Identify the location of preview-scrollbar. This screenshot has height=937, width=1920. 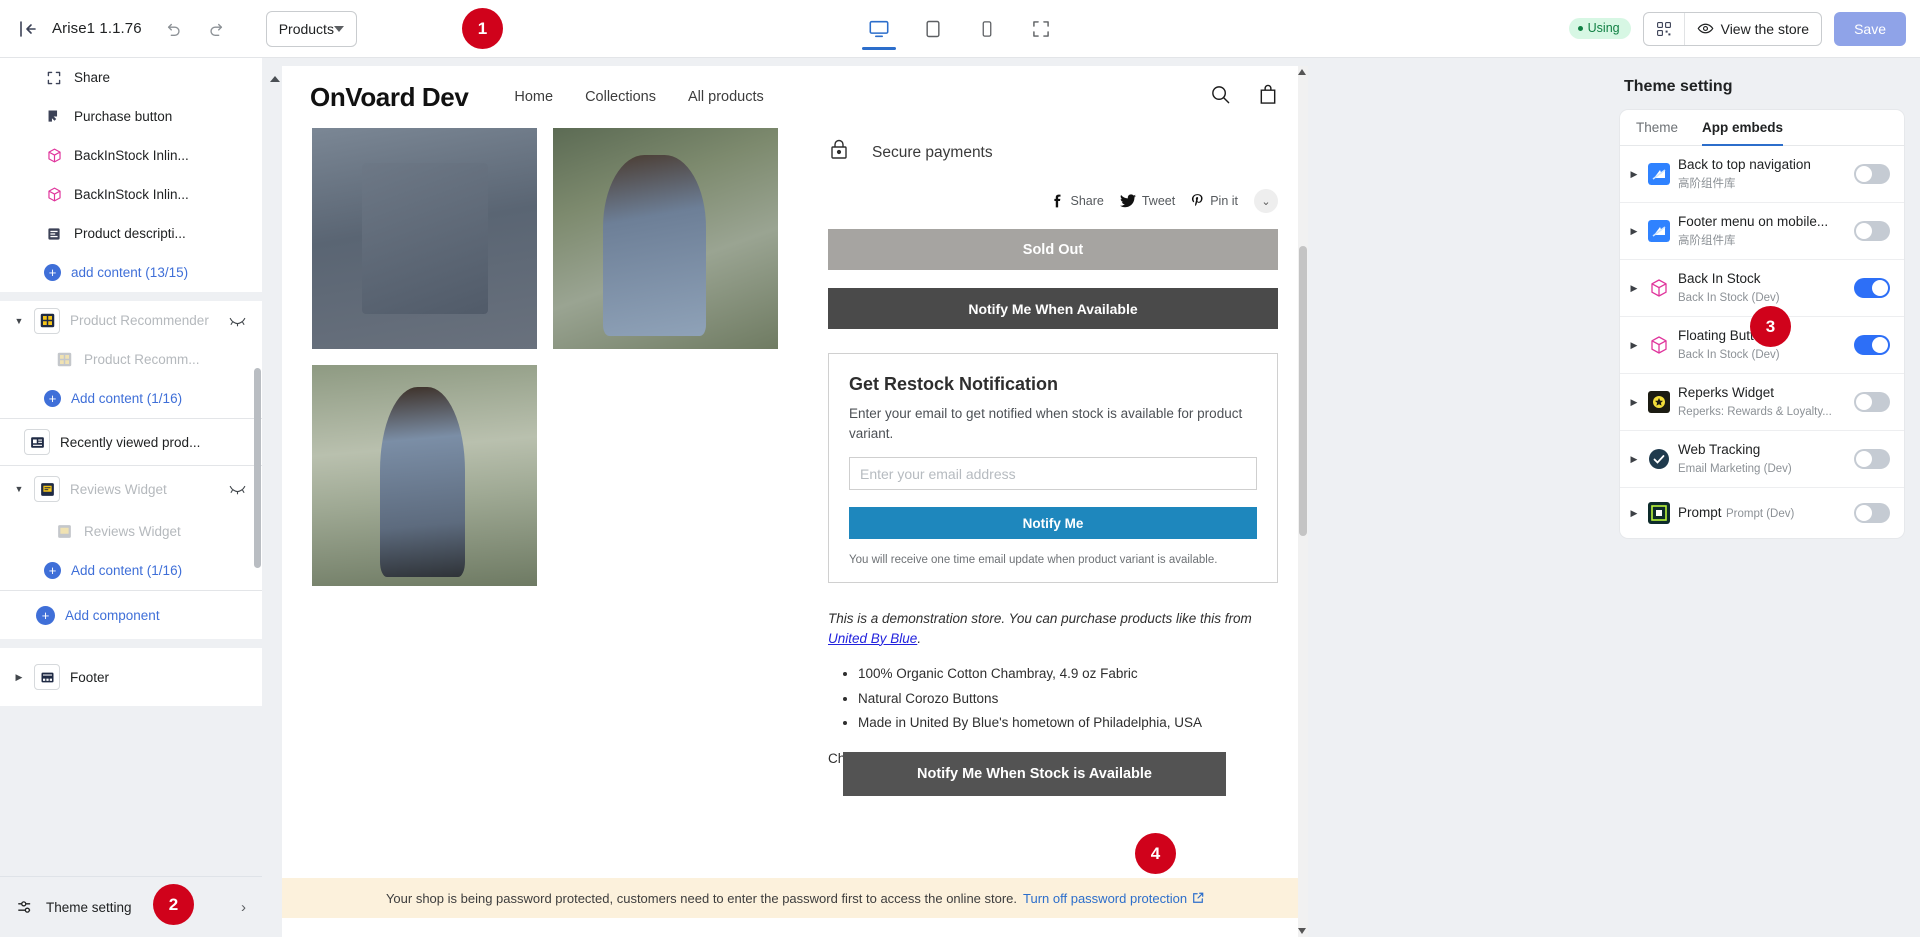
(1303, 501).